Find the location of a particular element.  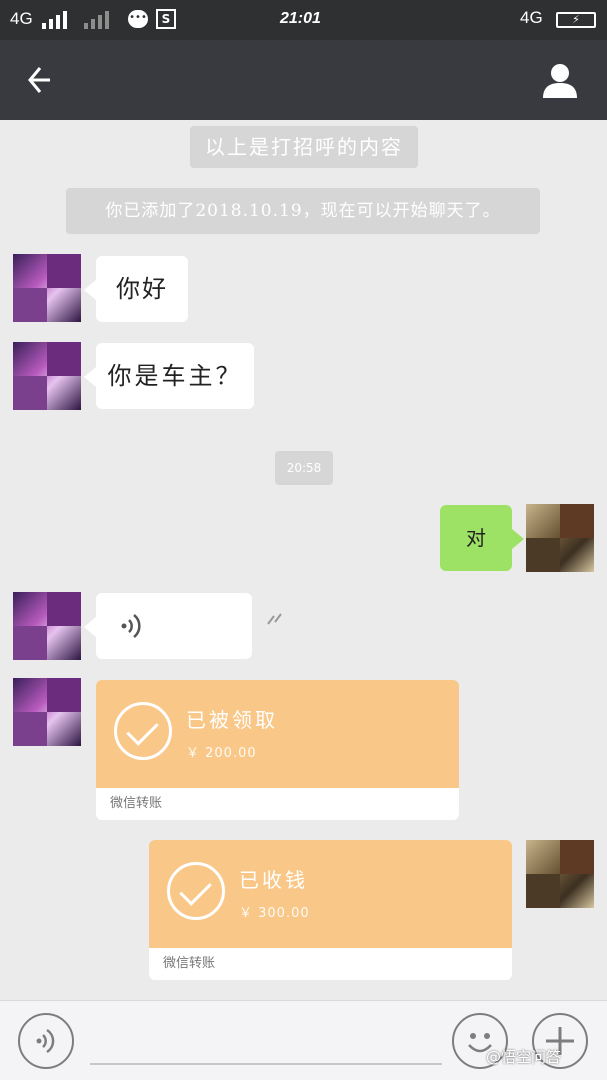

battery-charging-icon: ⚡ is located at coordinates (576, 20).